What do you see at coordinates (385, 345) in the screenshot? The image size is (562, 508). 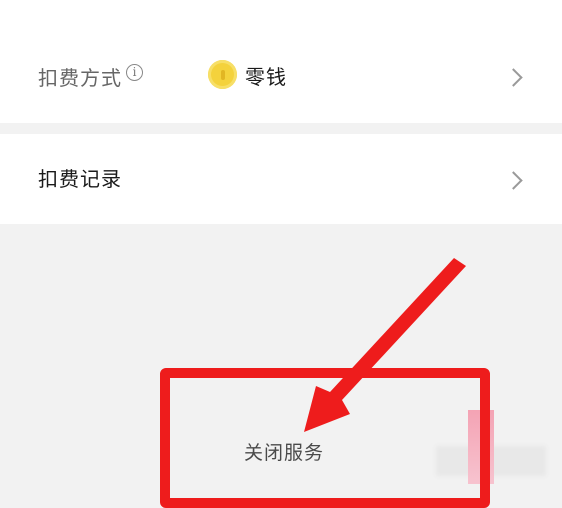 I see `annotation-arrow` at bounding box center [385, 345].